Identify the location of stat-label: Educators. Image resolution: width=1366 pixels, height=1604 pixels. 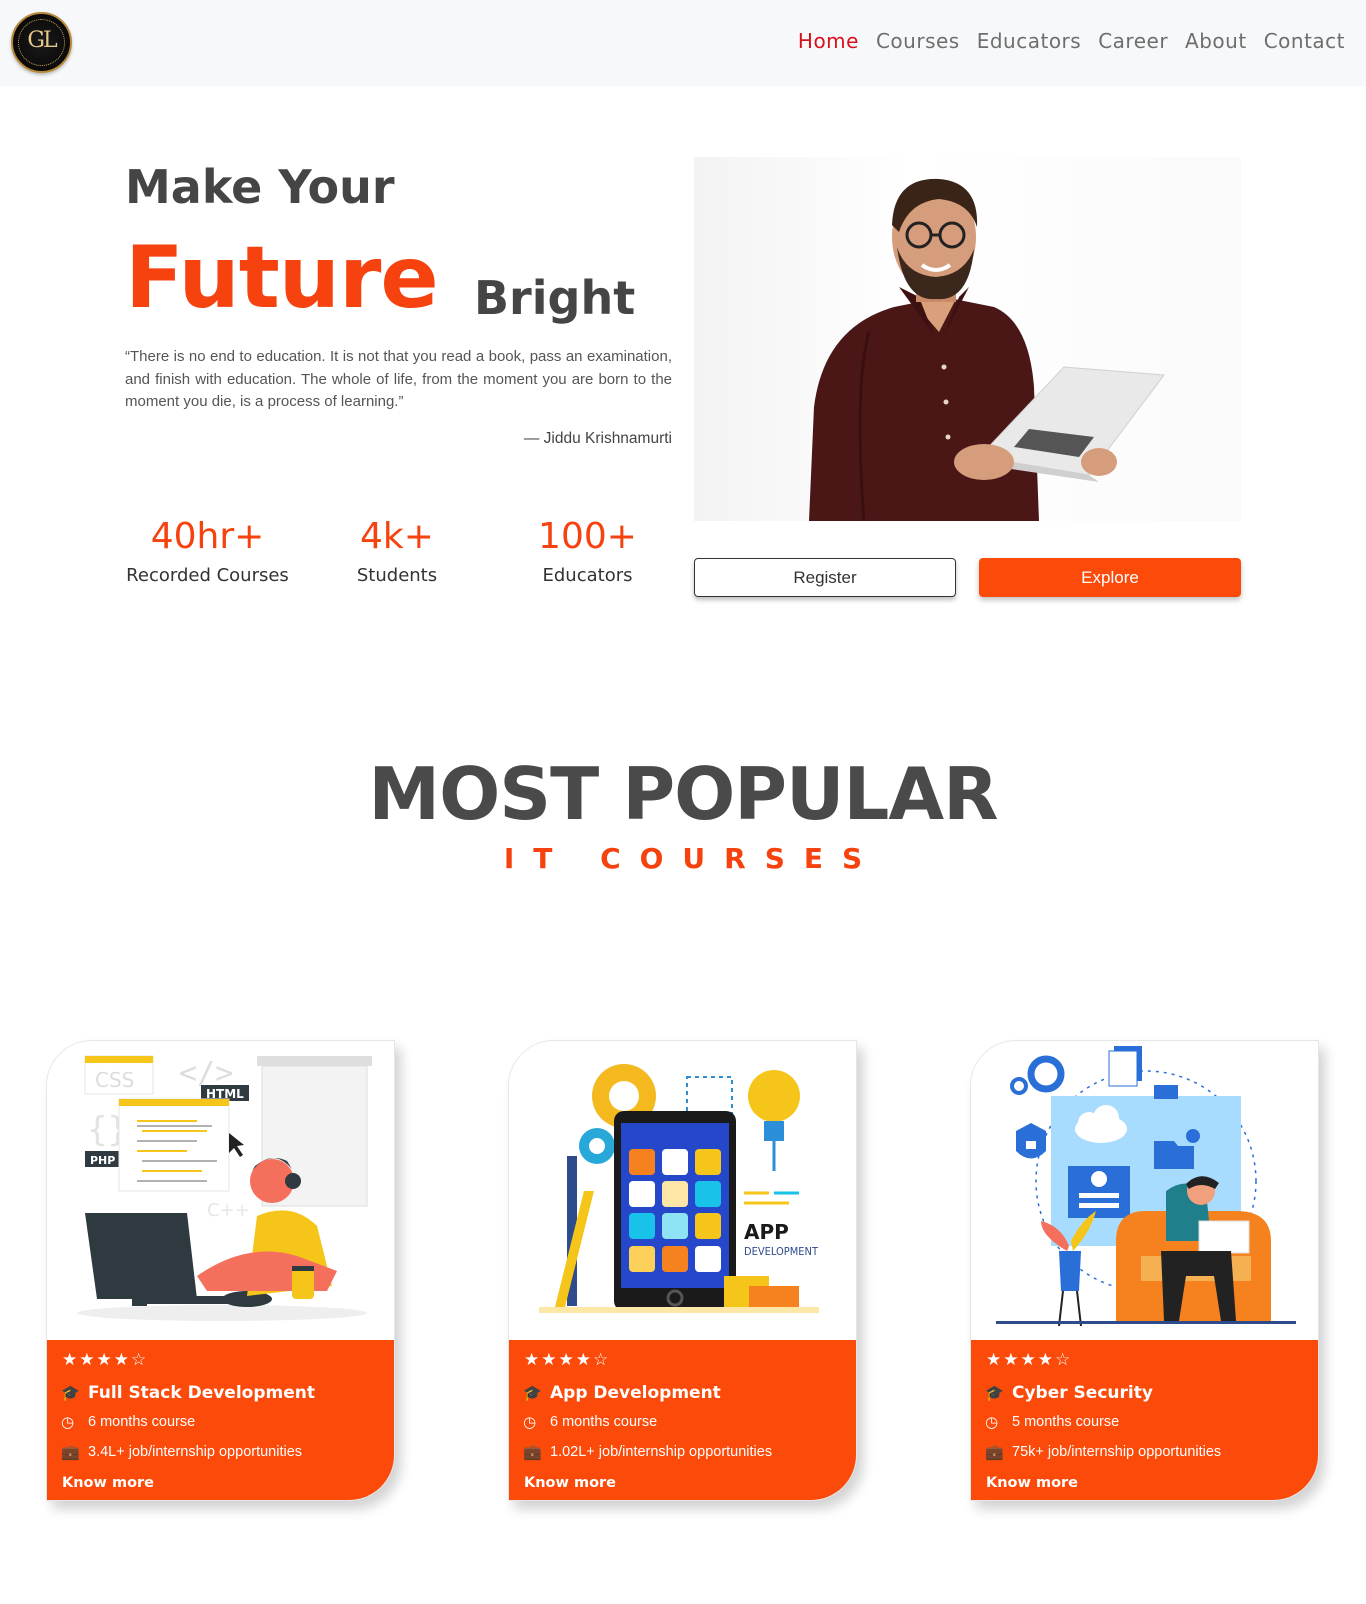
(587, 575).